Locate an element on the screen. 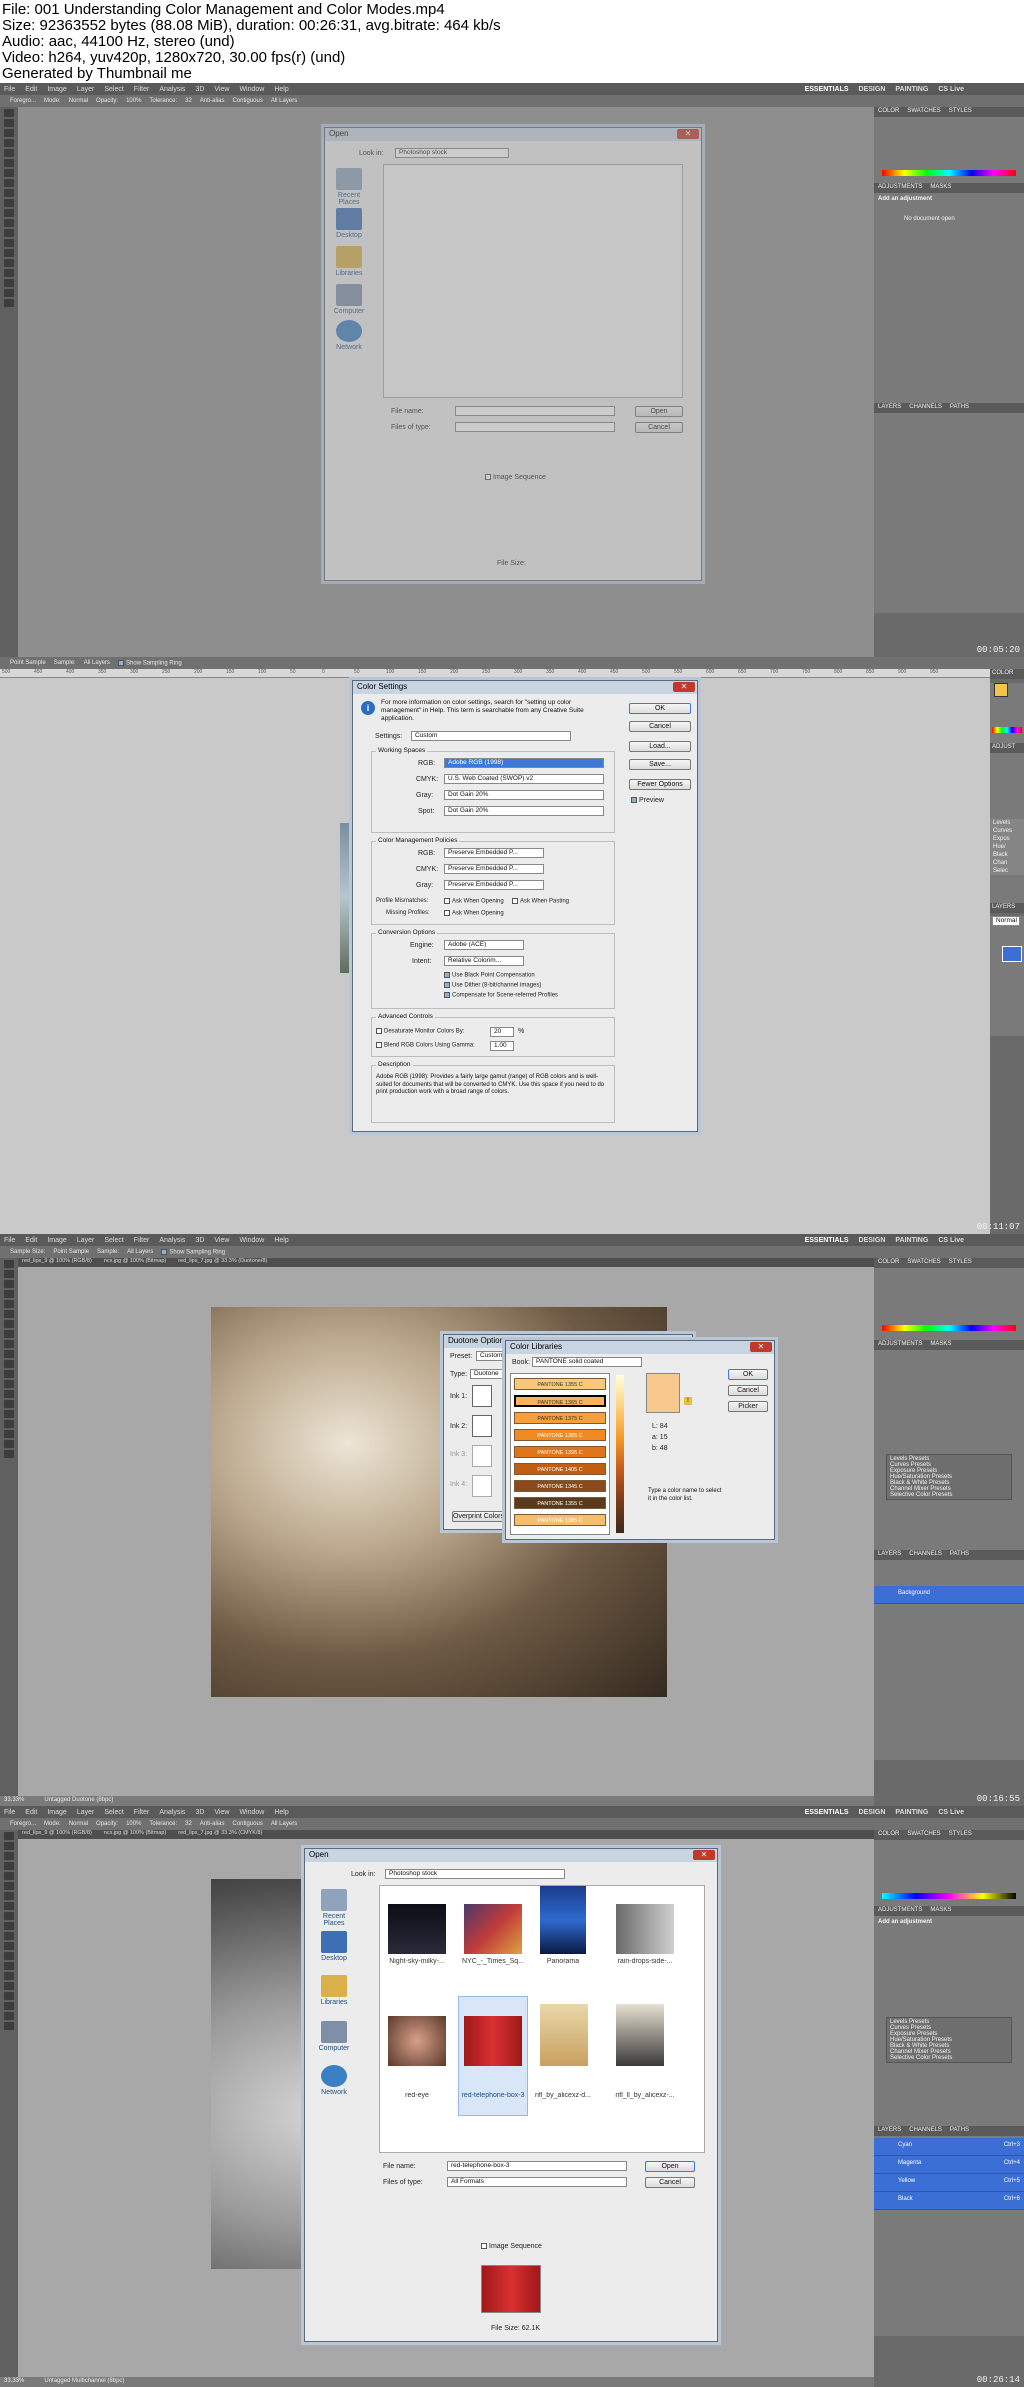  pantone-swatch: PANTONE 1355 C is located at coordinates (560, 1503).